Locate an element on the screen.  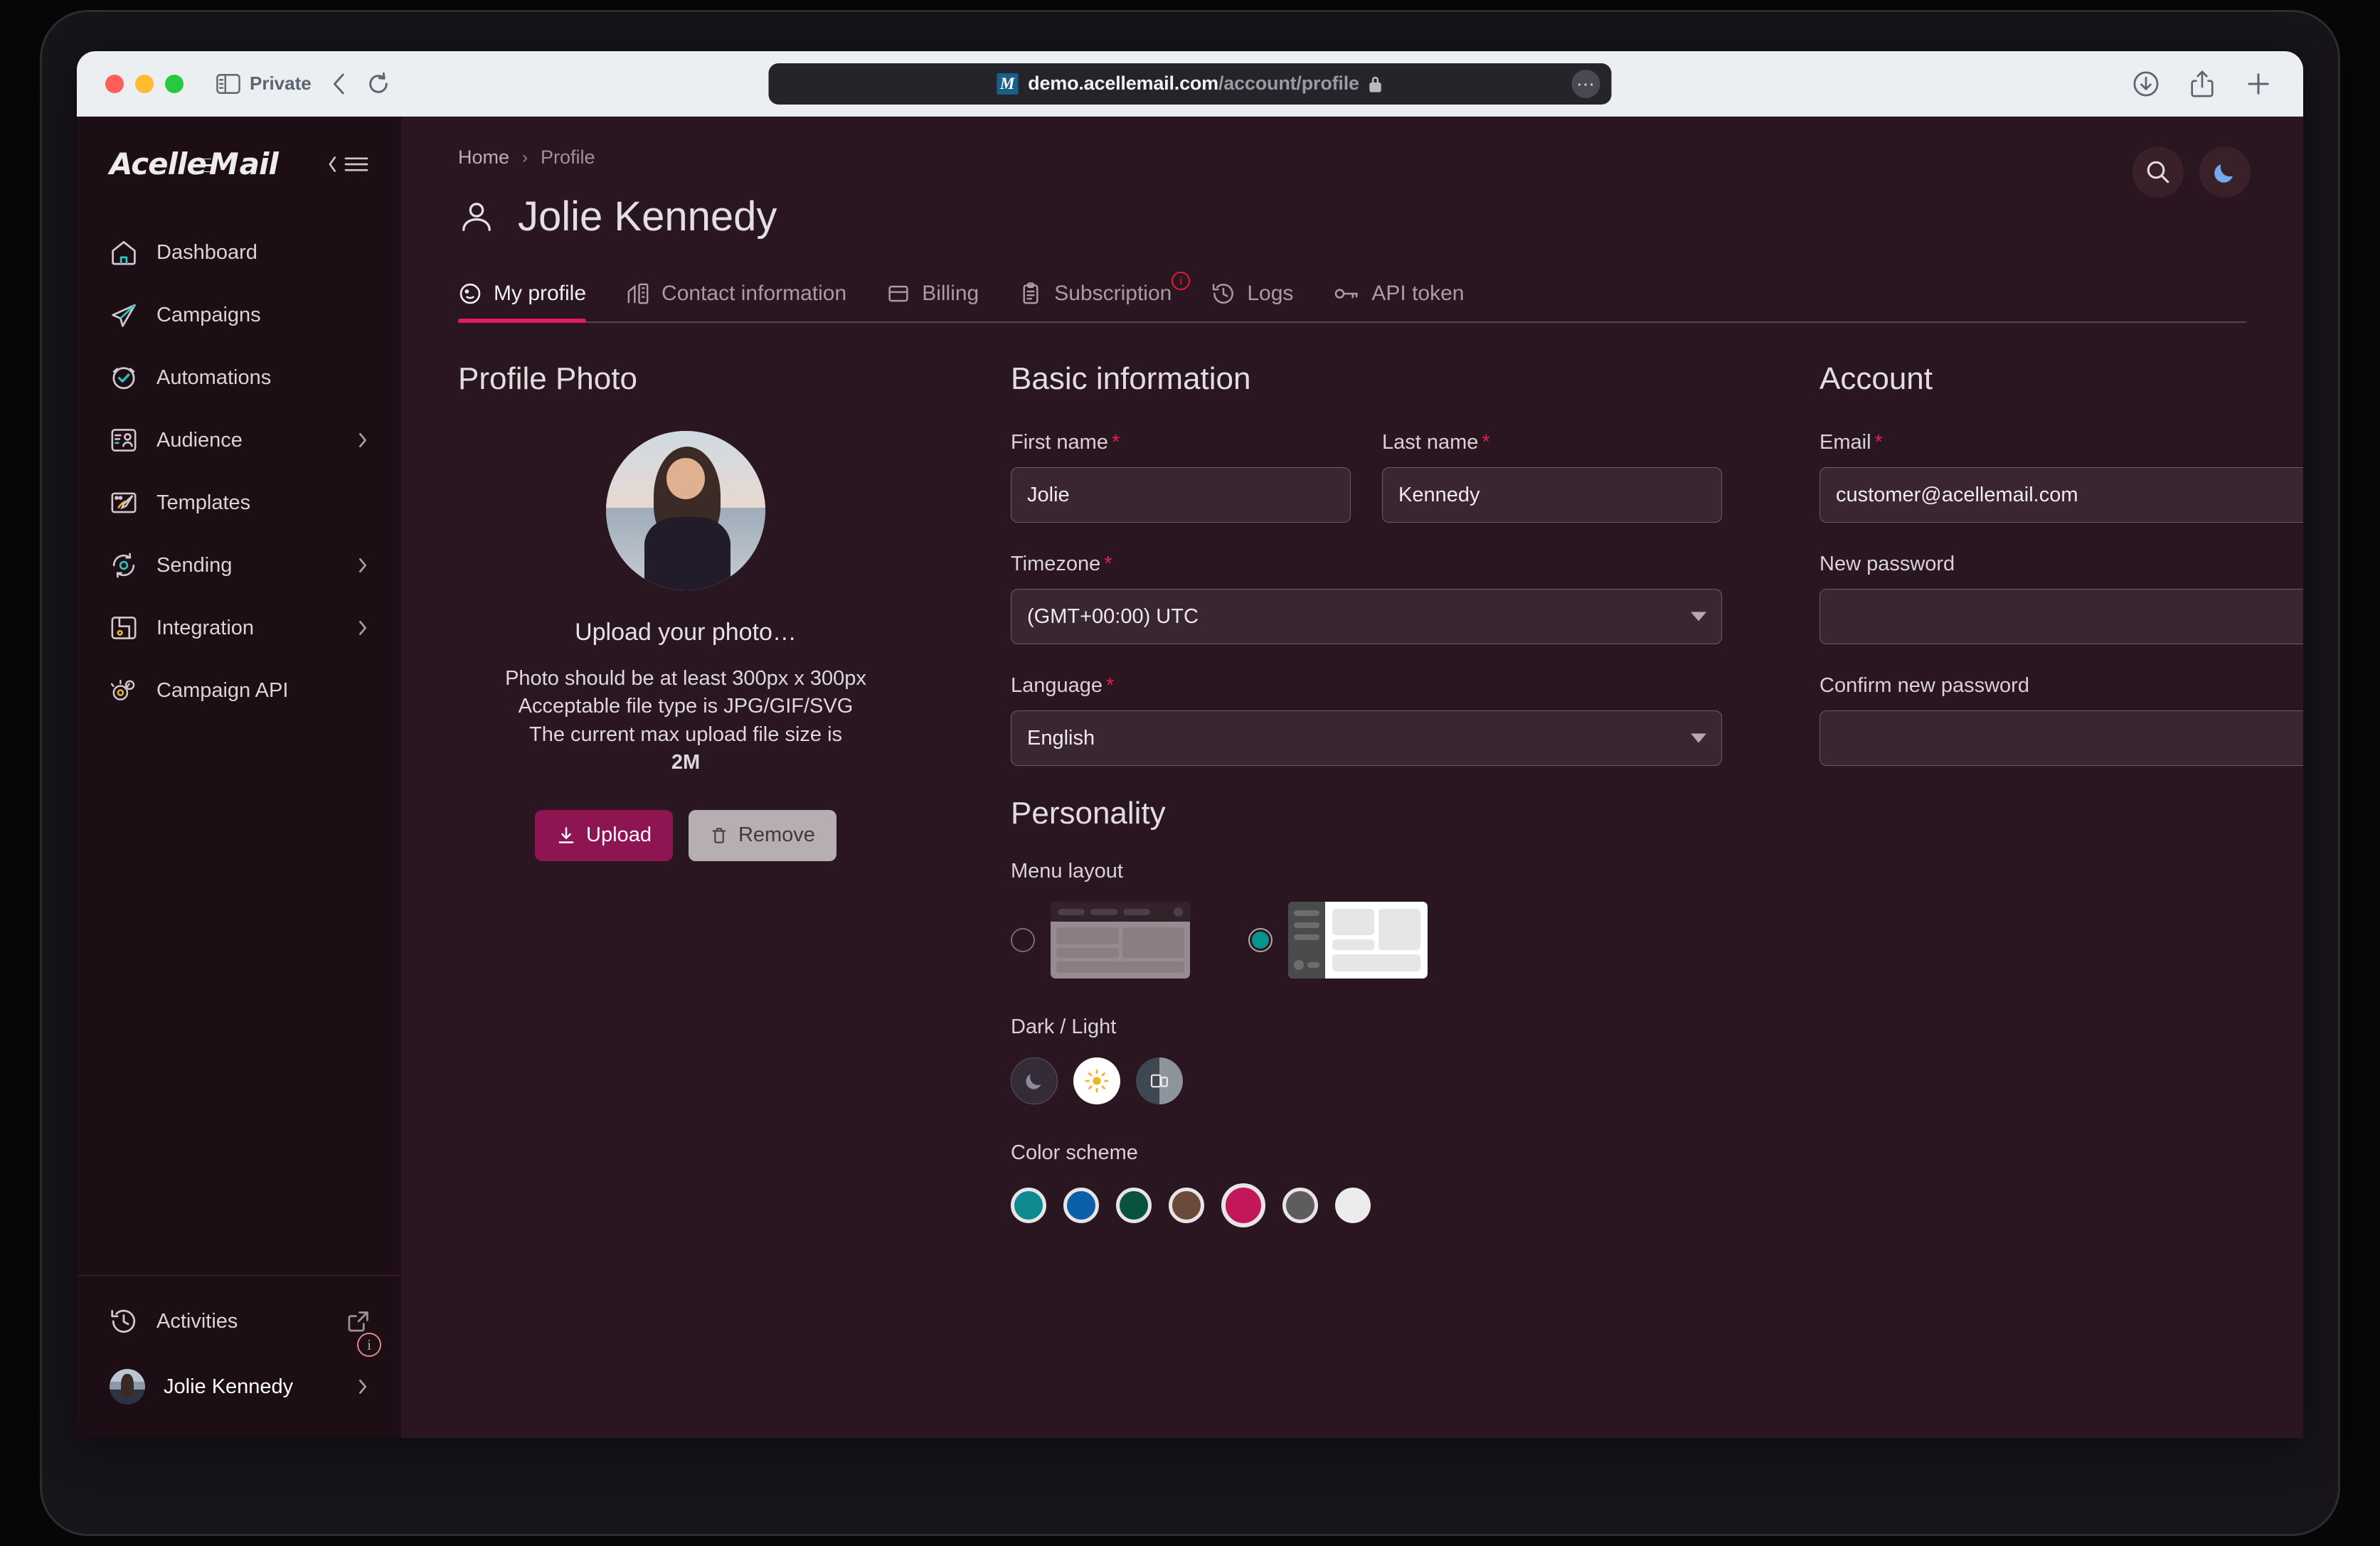
app-logo: Acelle Mail is located at coordinates (194, 163).